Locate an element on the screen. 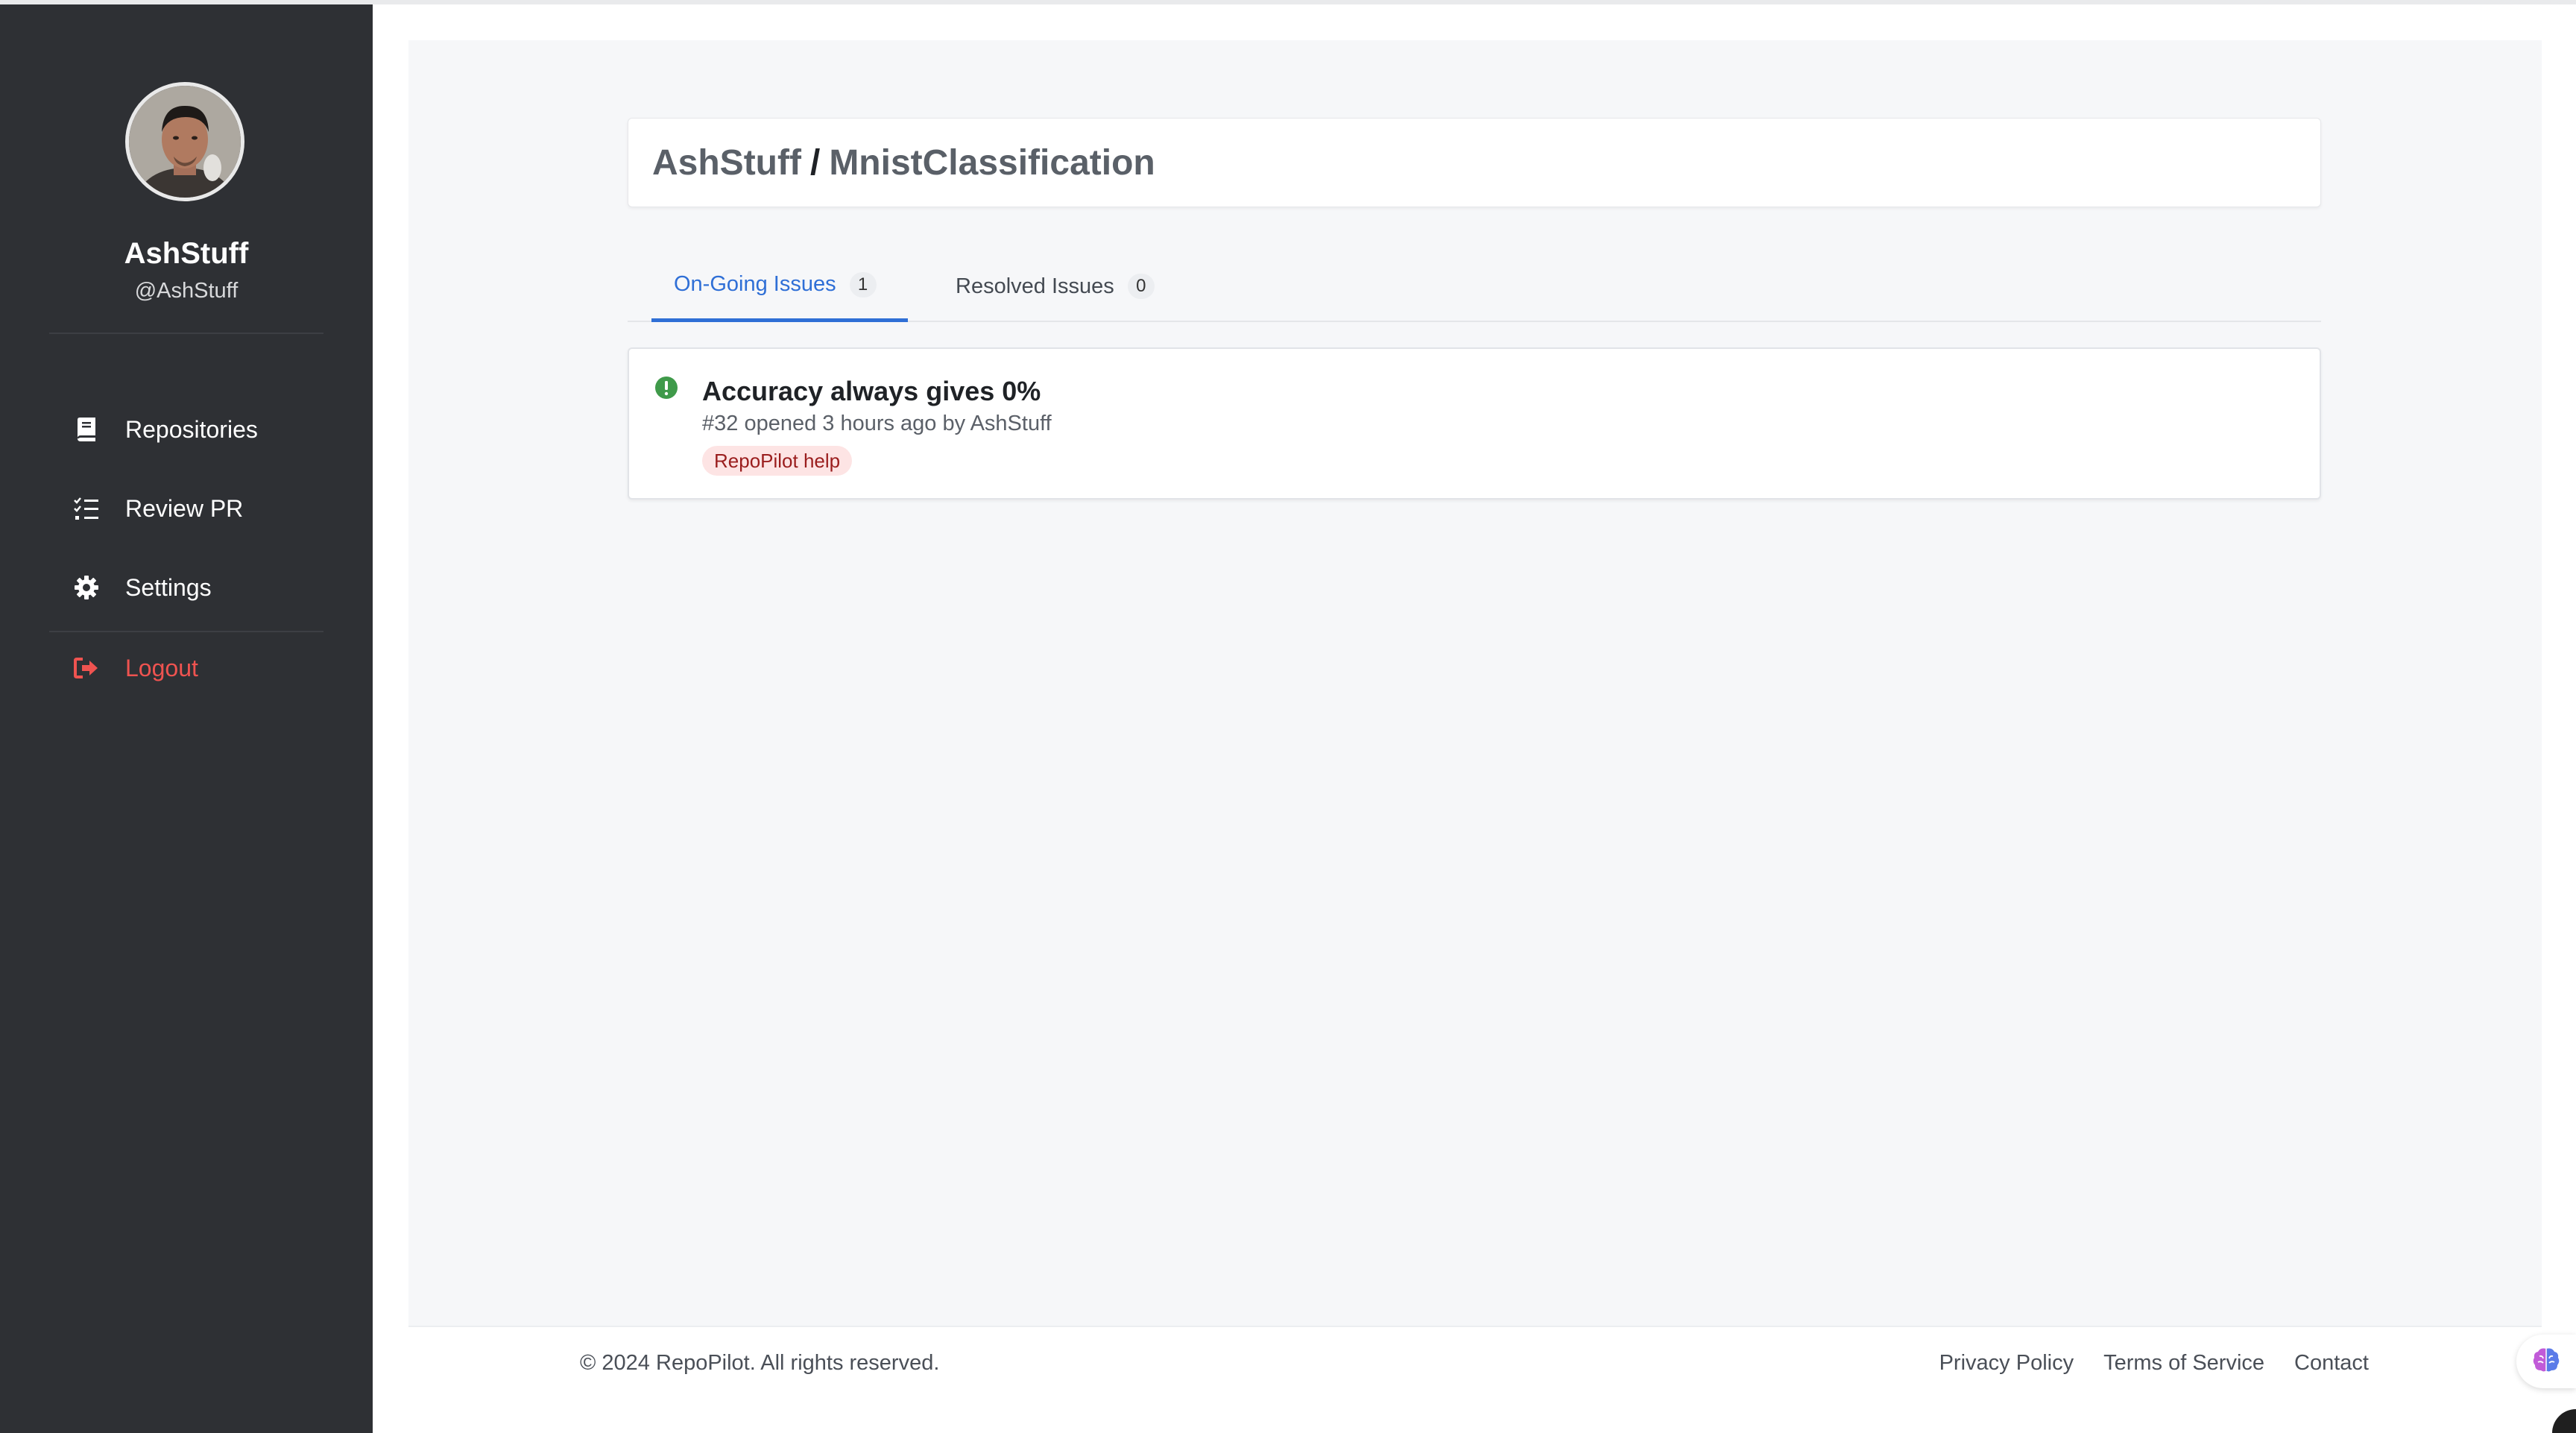 This screenshot has height=1433, width=2576. profile-name: AshStuff is located at coordinates (187, 253).